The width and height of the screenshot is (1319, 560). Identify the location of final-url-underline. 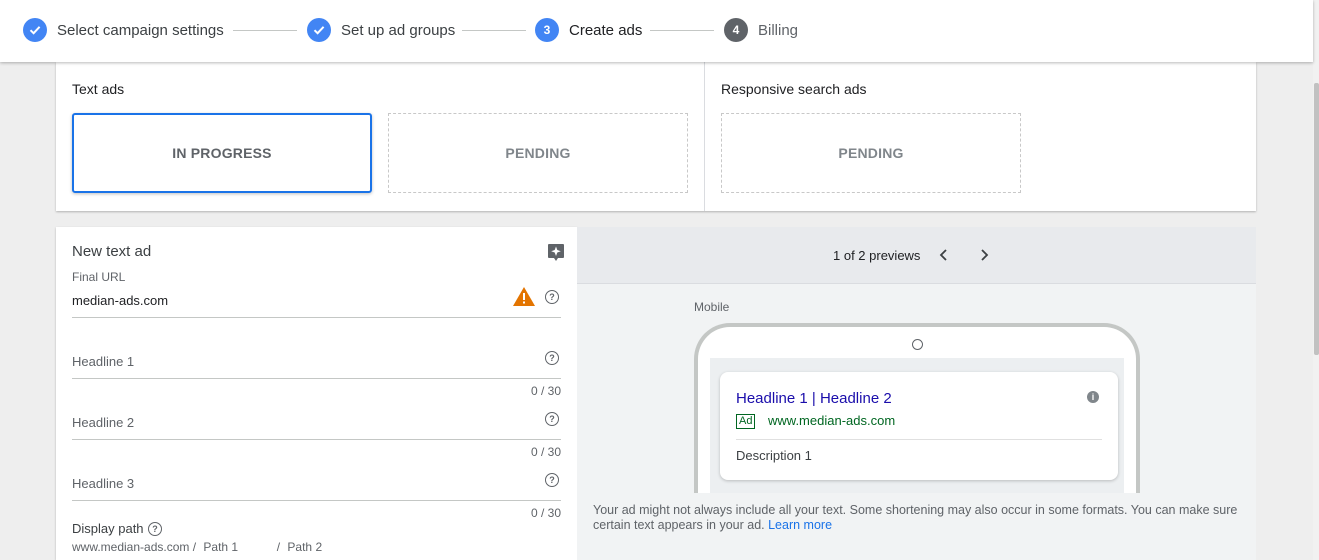
(316, 317).